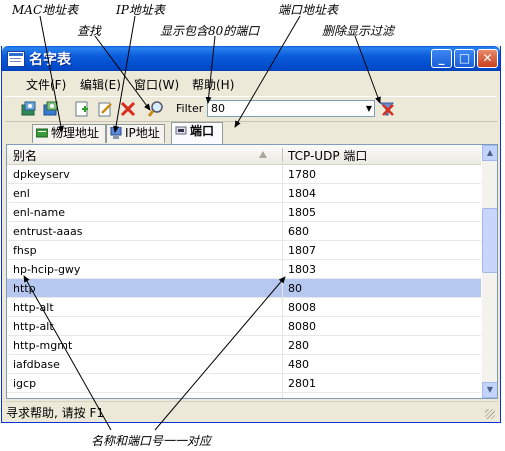  Describe the element at coordinates (487, 58) in the screenshot. I see `close-button: ✕` at that location.